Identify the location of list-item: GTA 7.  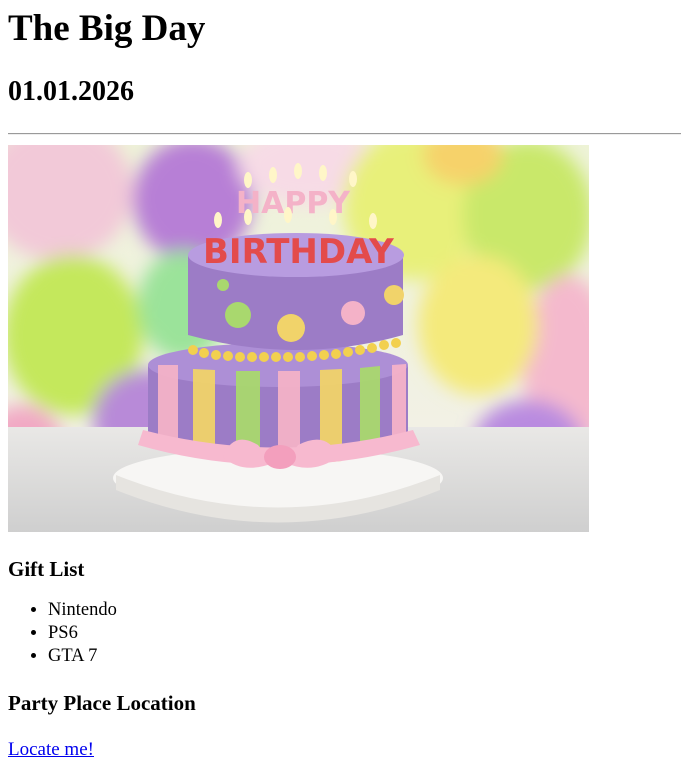
(364, 656).